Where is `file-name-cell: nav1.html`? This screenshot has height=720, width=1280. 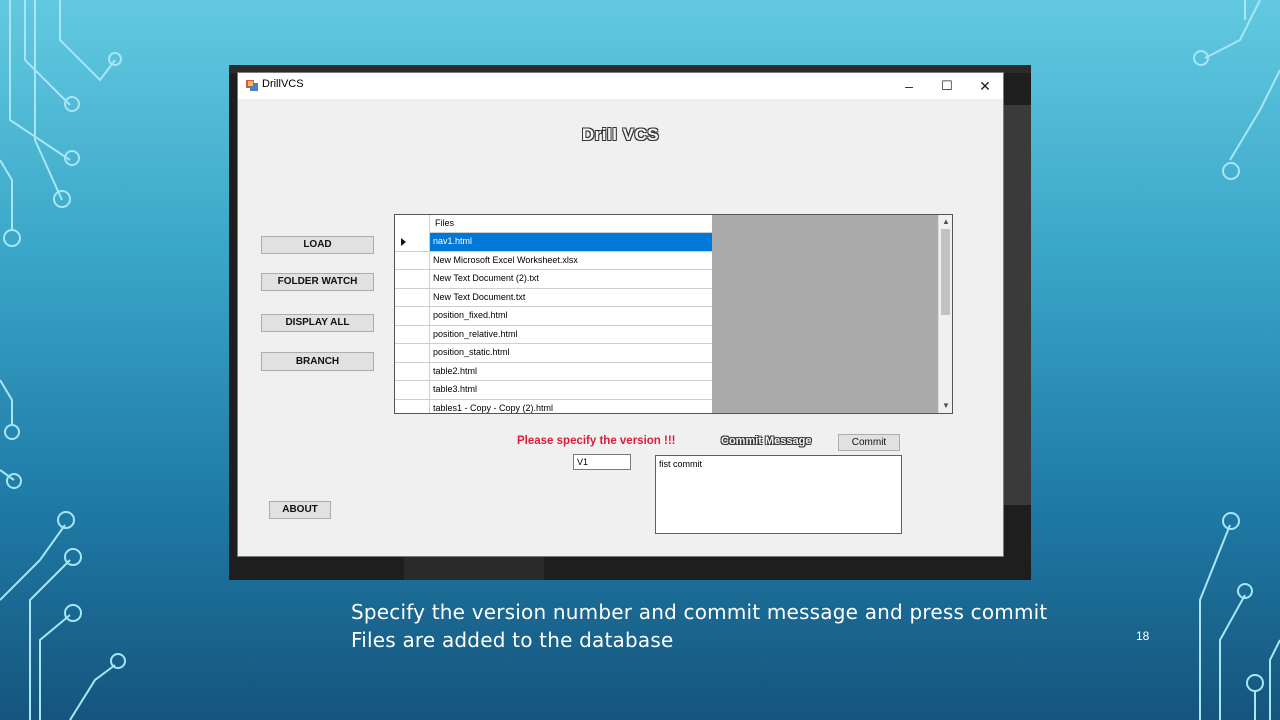 file-name-cell: nav1.html is located at coordinates (570, 242).